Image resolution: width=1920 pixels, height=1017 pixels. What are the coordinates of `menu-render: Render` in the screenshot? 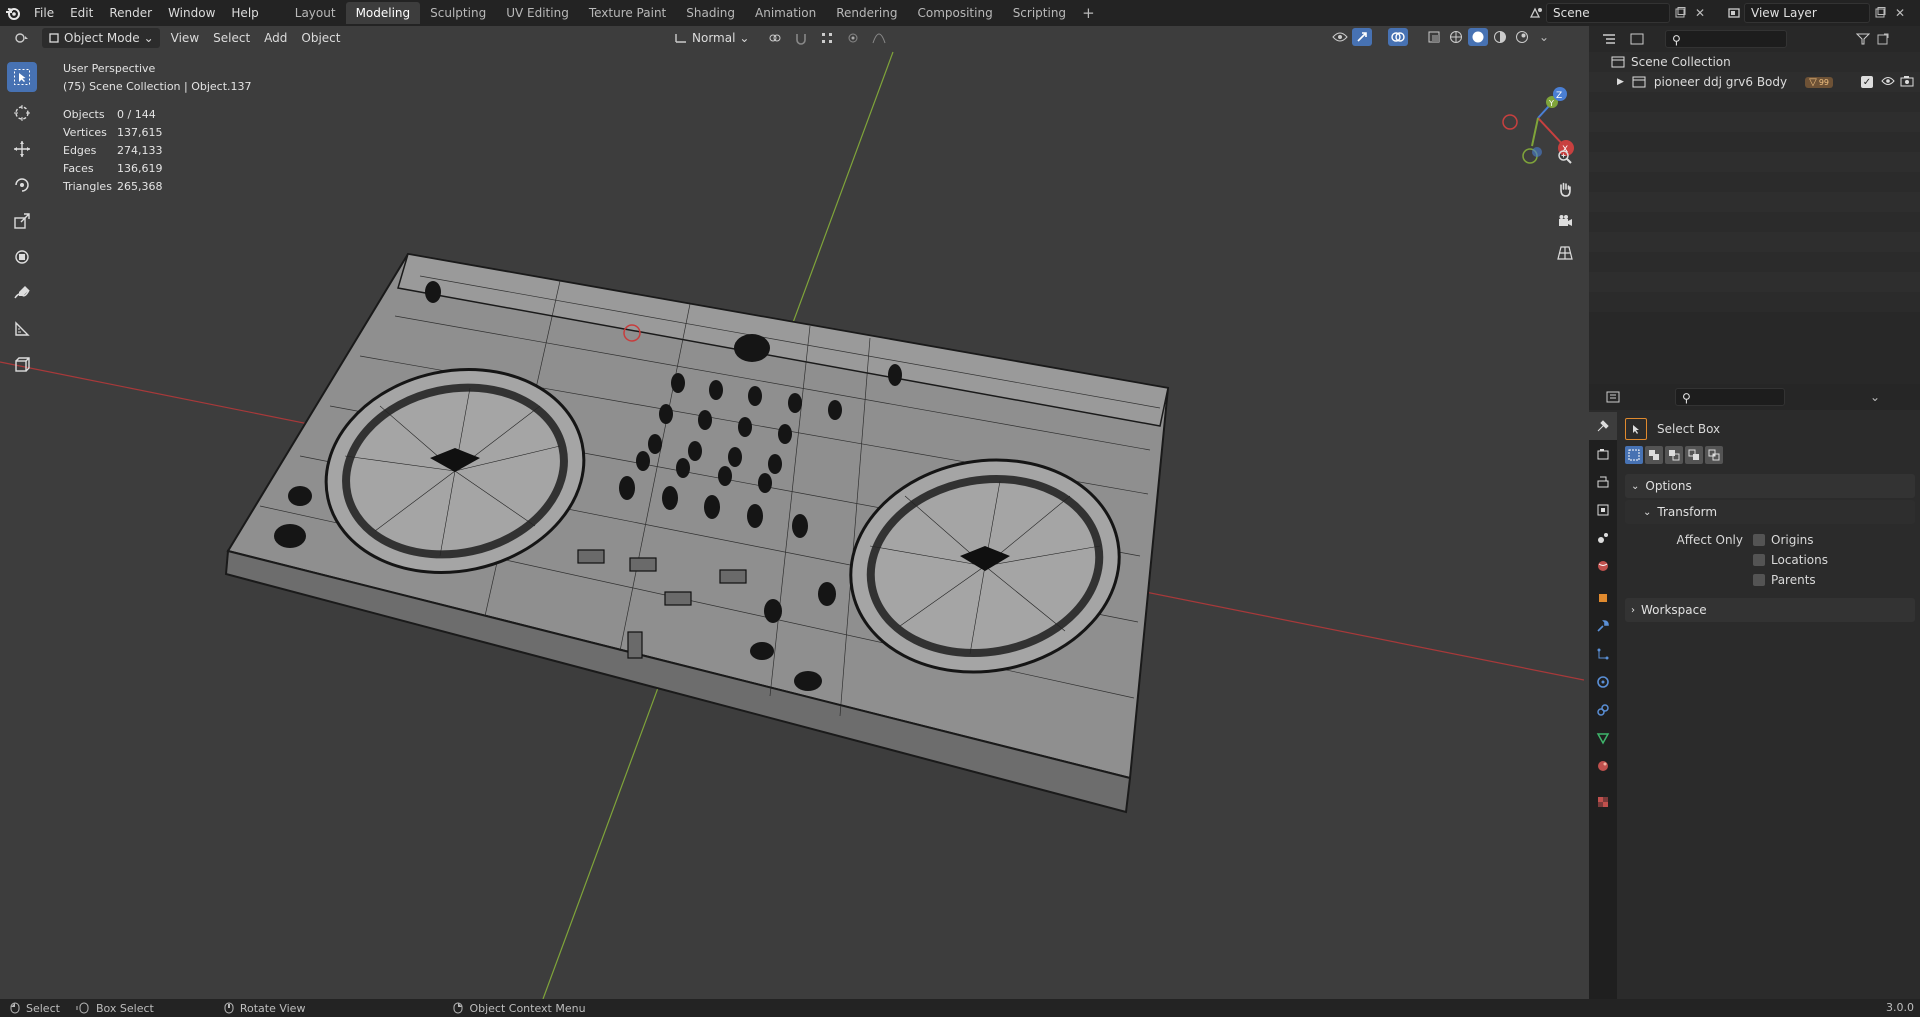 It's located at (130, 13).